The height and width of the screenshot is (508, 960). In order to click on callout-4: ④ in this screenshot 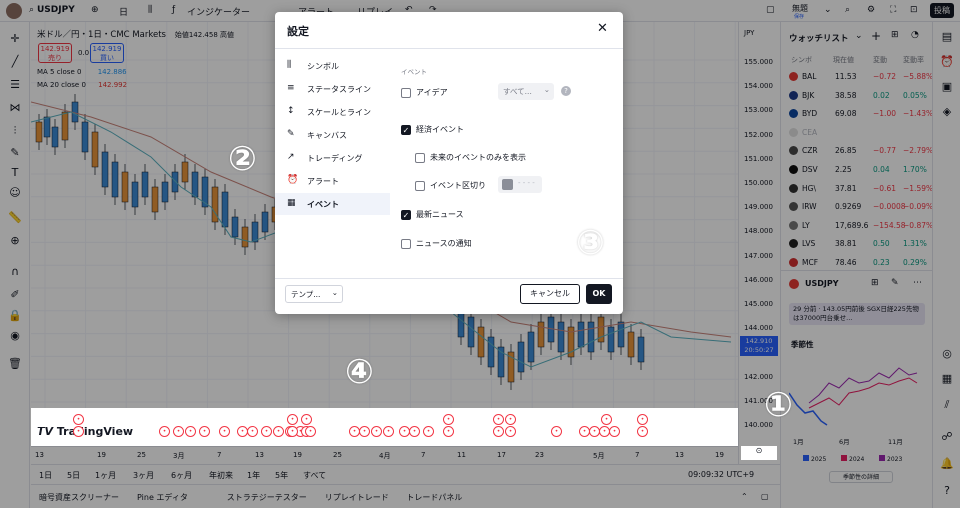, I will do `click(359, 372)`.